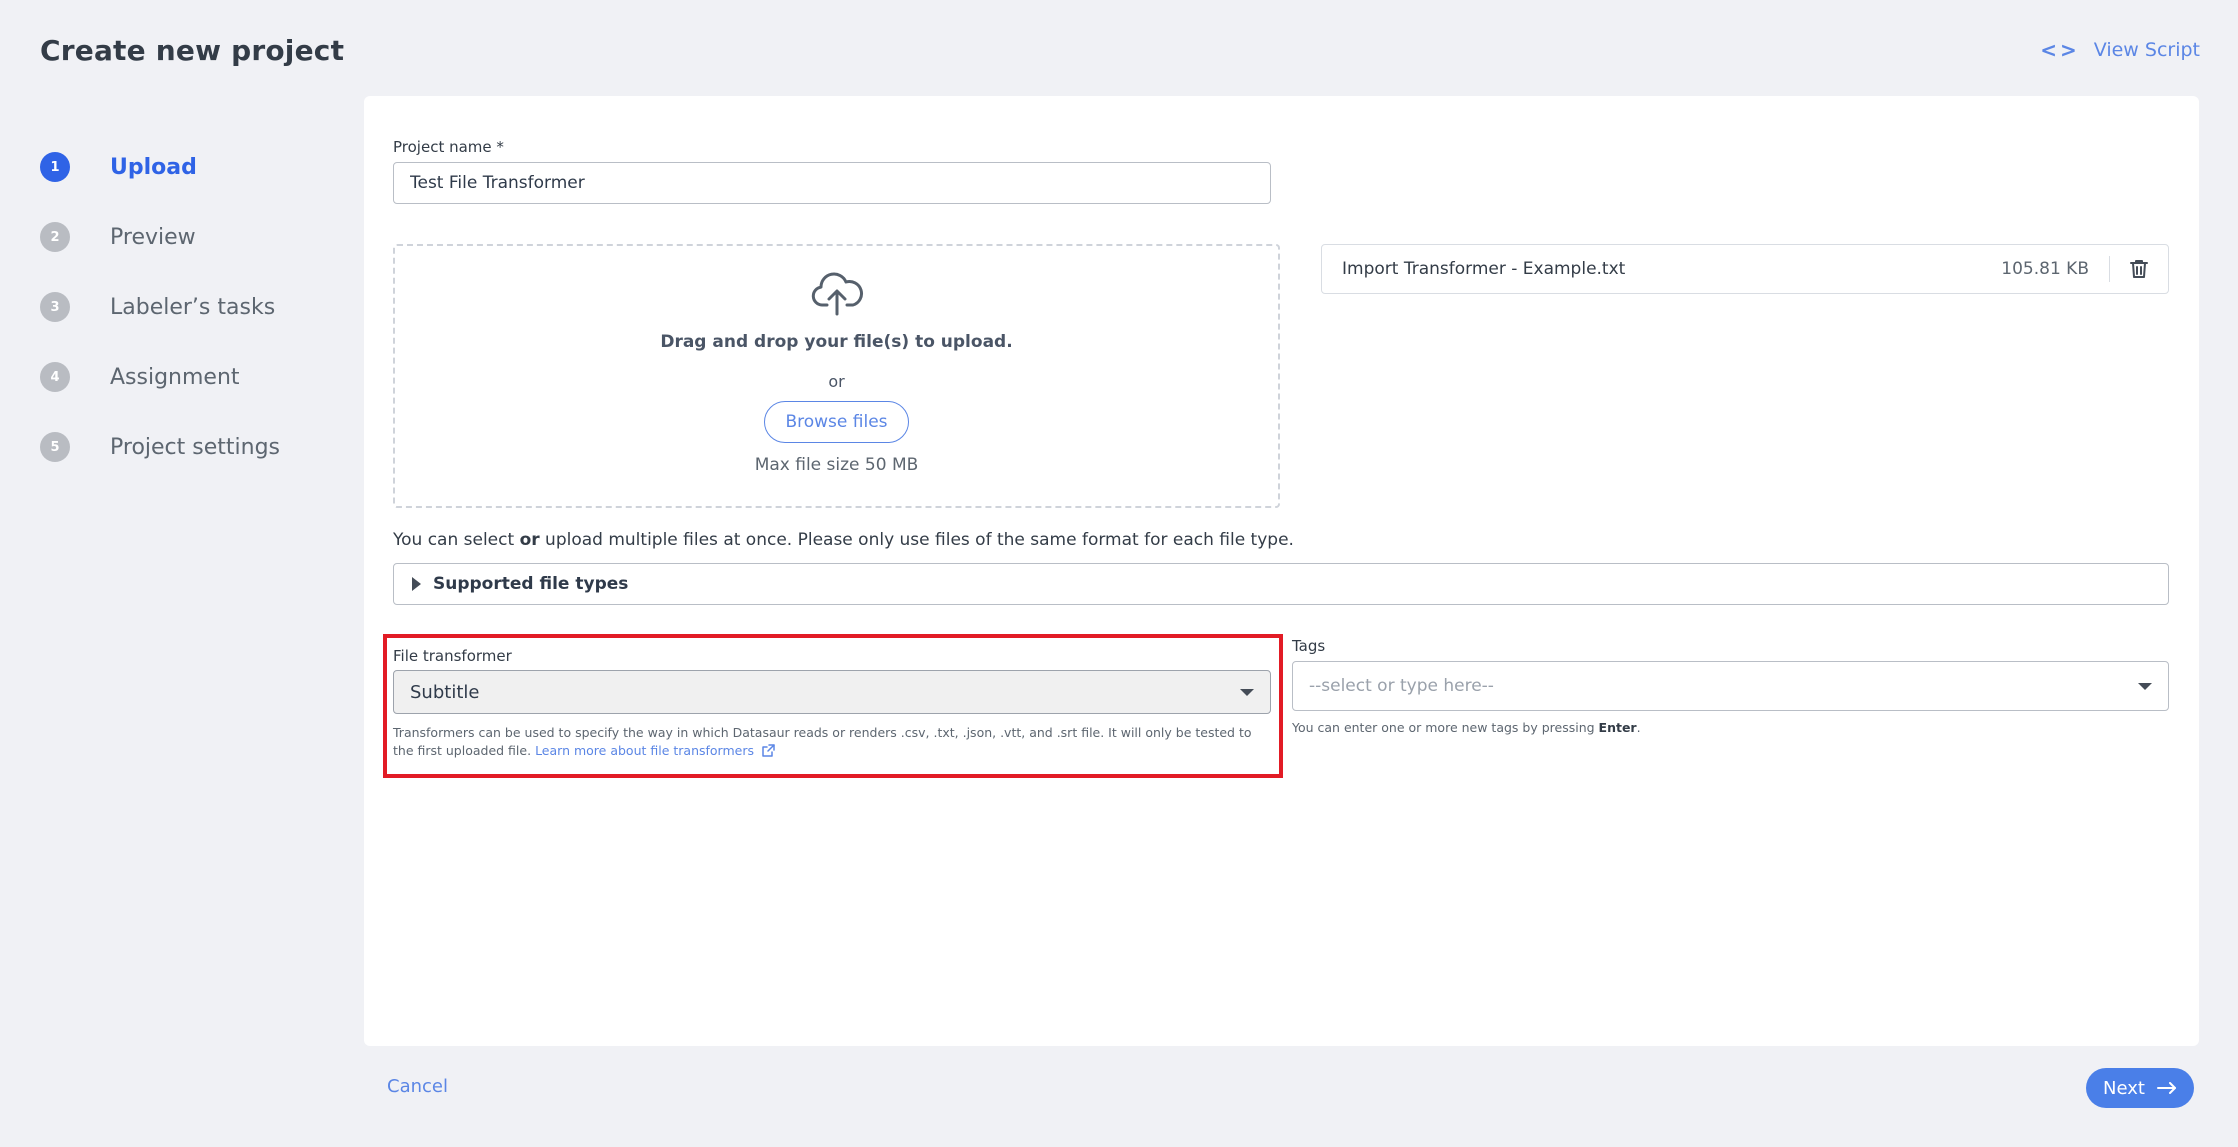 The image size is (2238, 1147). Describe the element at coordinates (1401, 686) in the screenshot. I see `tags-placeholder: --select or type here--` at that location.